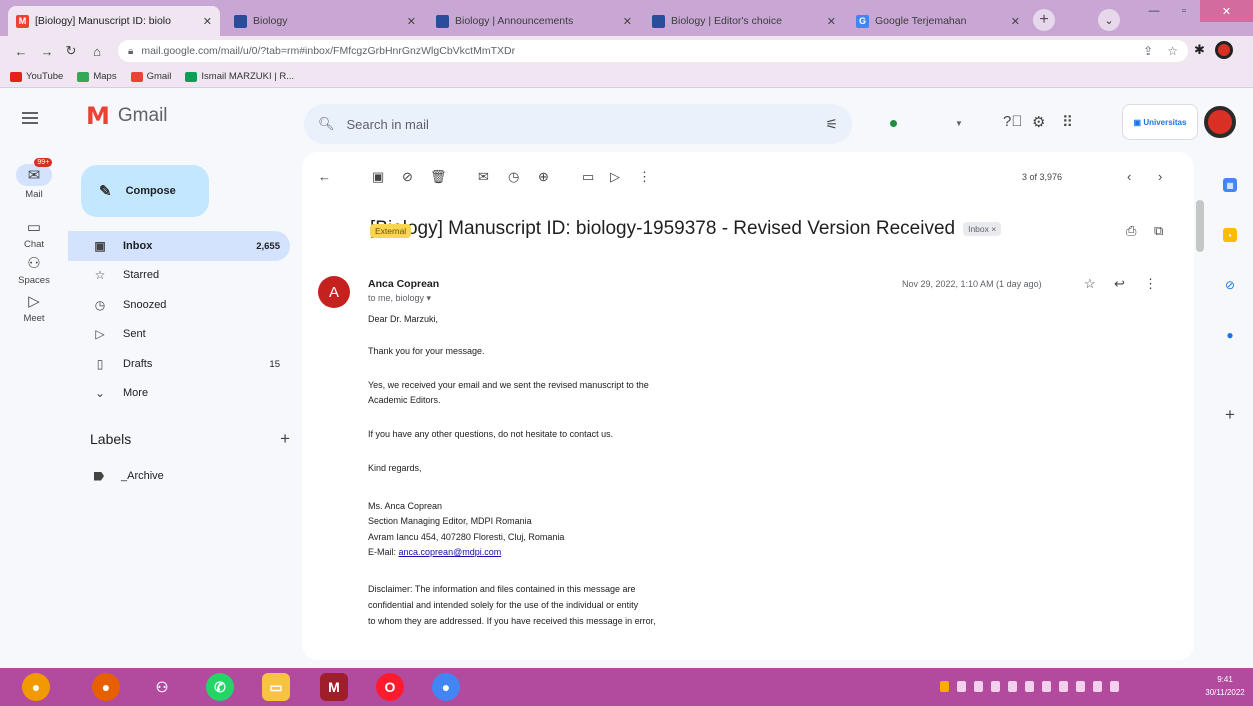 This screenshot has width=1253, height=706. Describe the element at coordinates (938, 21) in the screenshot. I see `tab-google-terjemahan: G Google Terjemahan ✕` at that location.